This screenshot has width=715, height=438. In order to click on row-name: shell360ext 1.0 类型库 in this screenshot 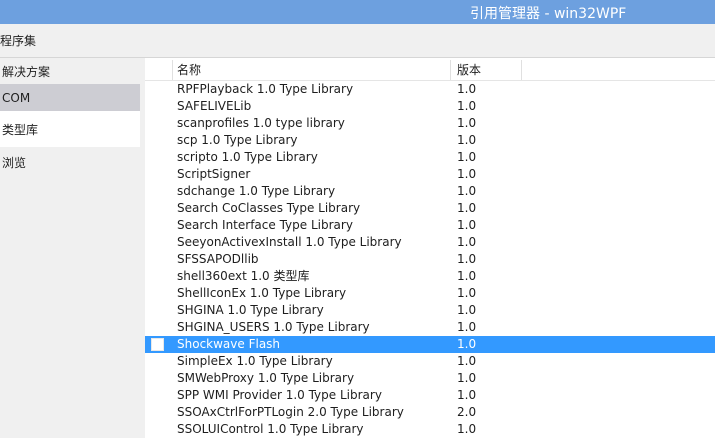, I will do `click(243, 276)`.